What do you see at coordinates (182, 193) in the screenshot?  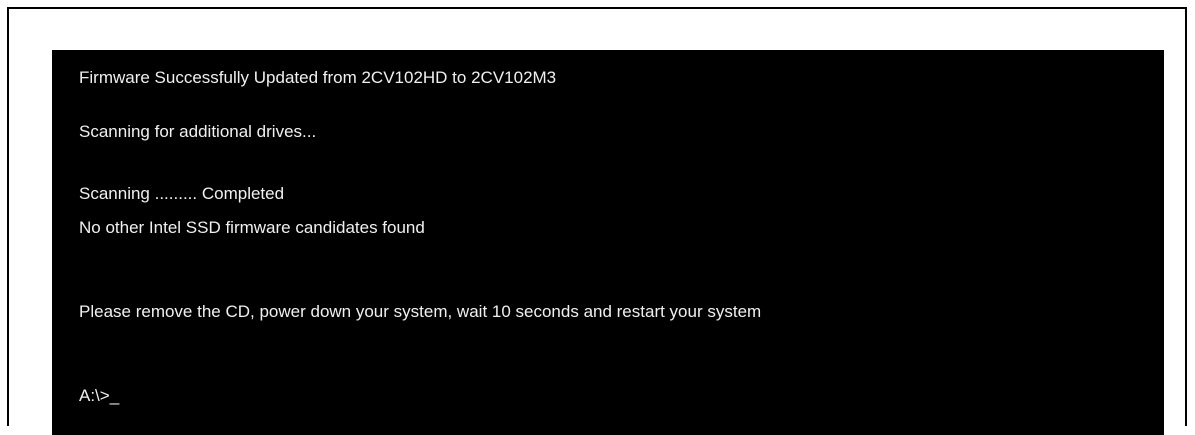 I see `scan-completed-line: Scanning ......... Completed` at bounding box center [182, 193].